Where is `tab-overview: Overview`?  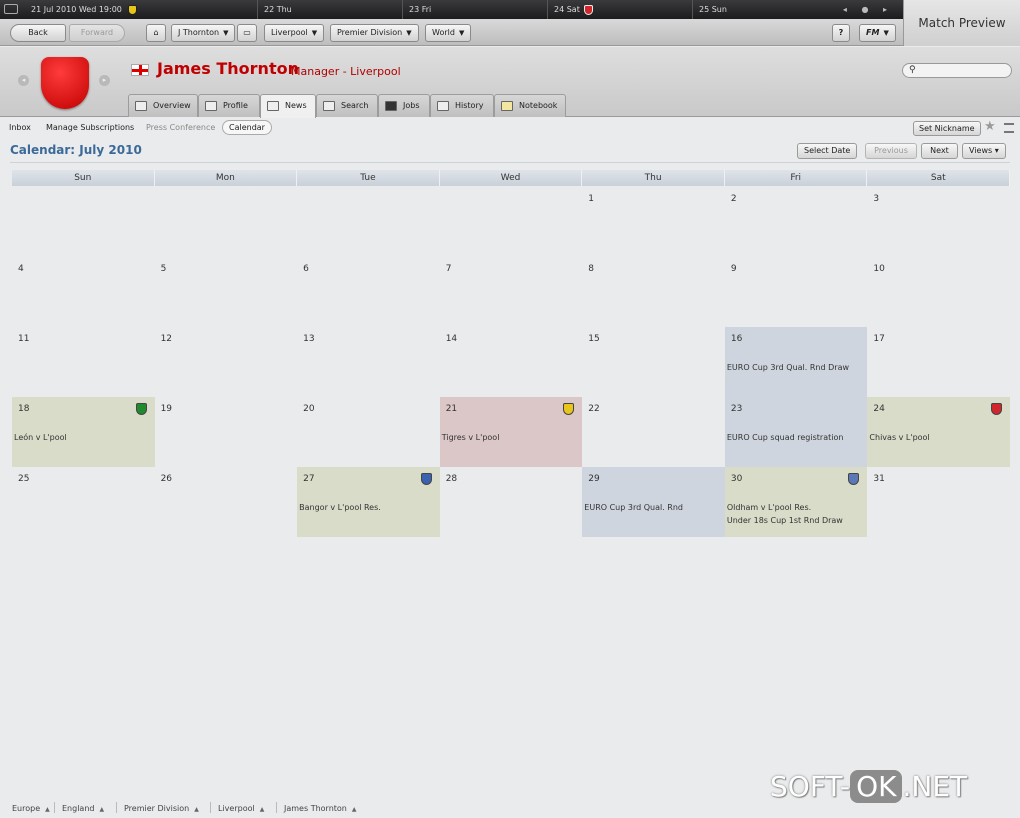
tab-overview: Overview is located at coordinates (163, 105).